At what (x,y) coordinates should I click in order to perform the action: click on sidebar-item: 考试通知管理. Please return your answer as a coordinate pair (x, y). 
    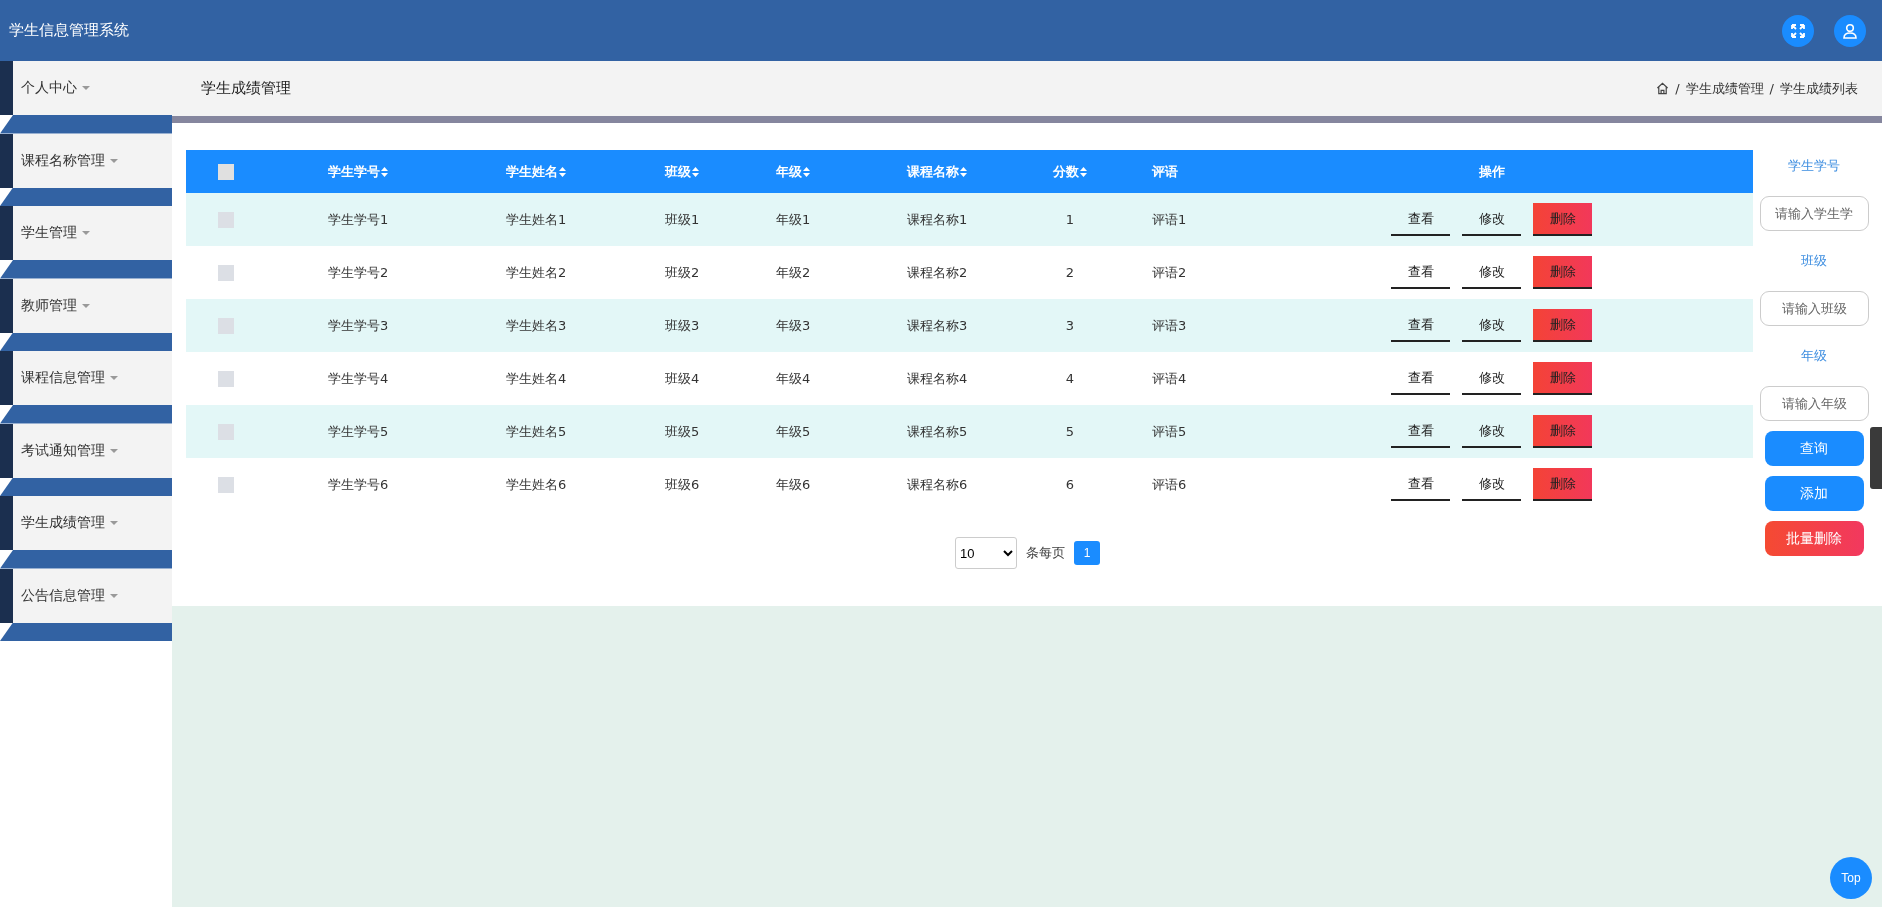
    Looking at the image, I should click on (92, 450).